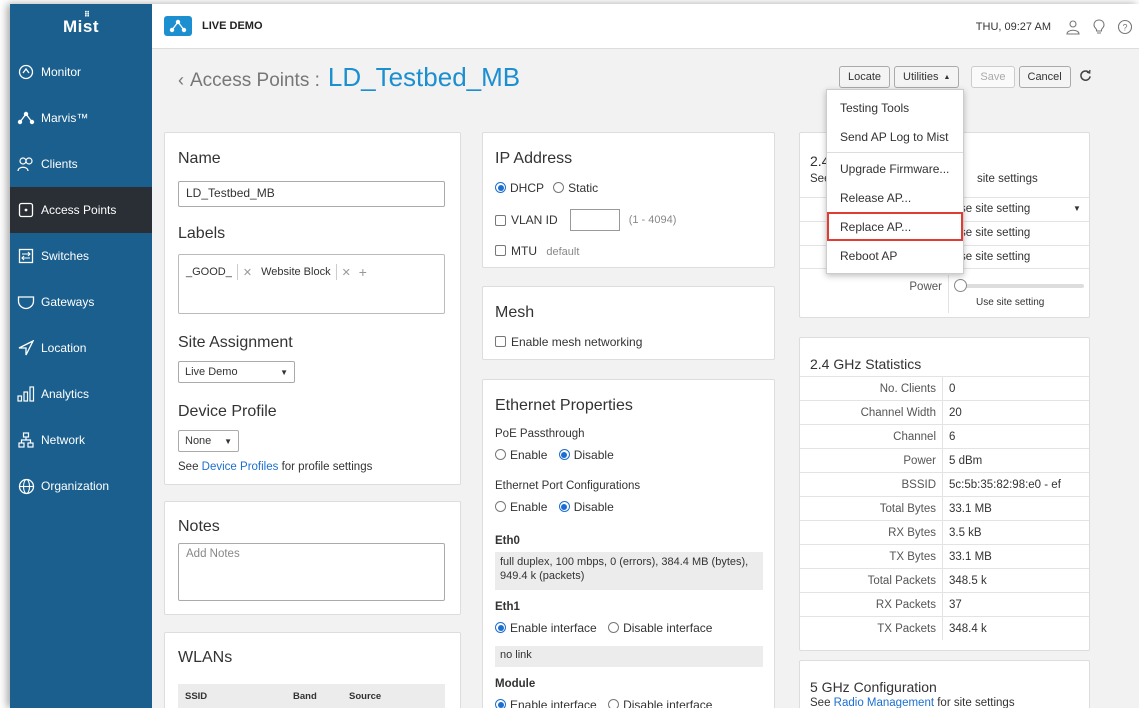 Image resolution: width=1139 pixels, height=708 pixels. What do you see at coordinates (1073, 27) in the screenshot?
I see `user-icon` at bounding box center [1073, 27].